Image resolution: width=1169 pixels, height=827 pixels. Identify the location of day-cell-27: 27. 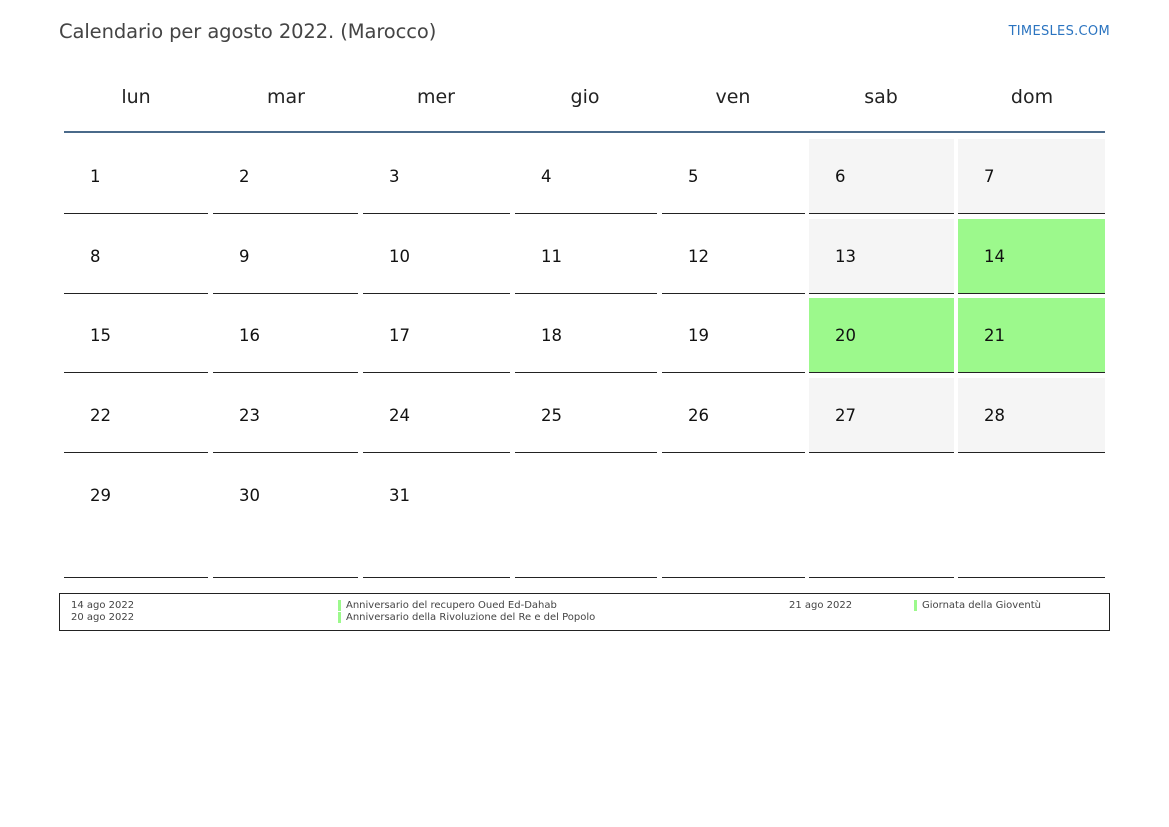
(881, 415).